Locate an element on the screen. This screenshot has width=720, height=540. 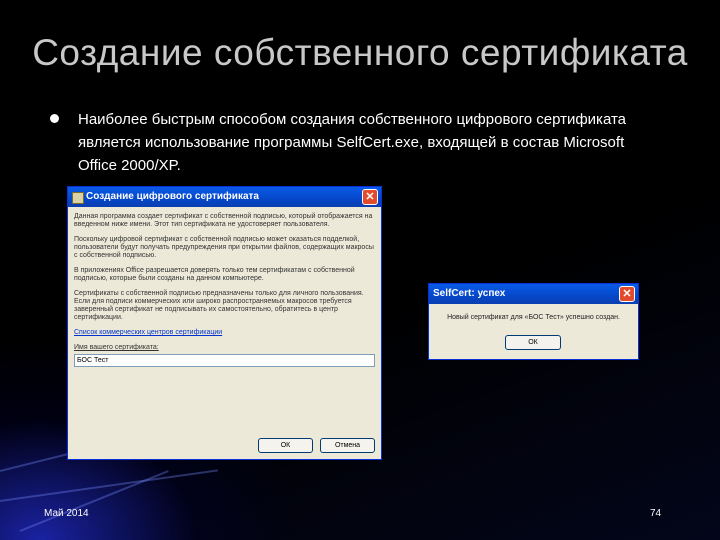
ca-list-link: Список коммерческих центров сертификации is located at coordinates (224, 333).